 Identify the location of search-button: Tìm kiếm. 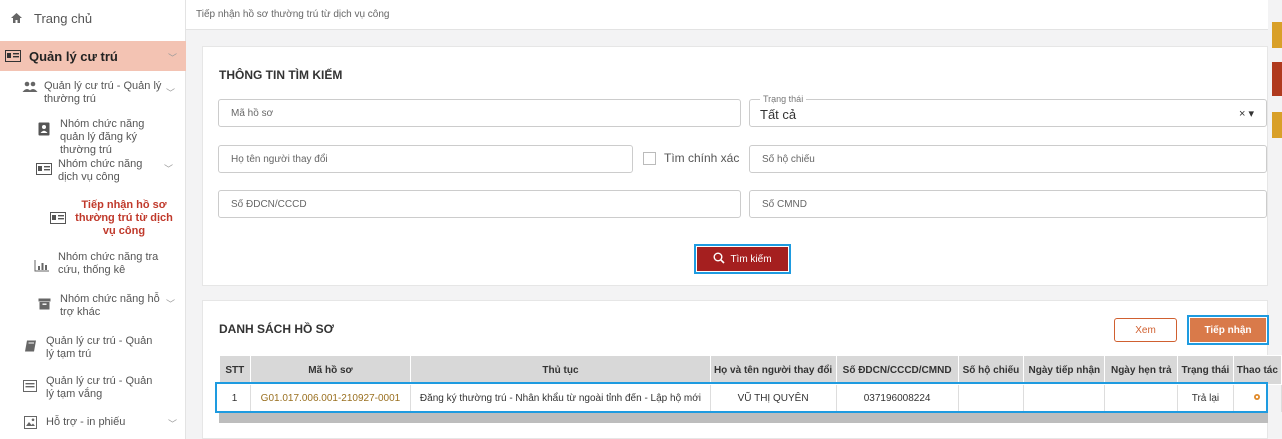
(742, 259).